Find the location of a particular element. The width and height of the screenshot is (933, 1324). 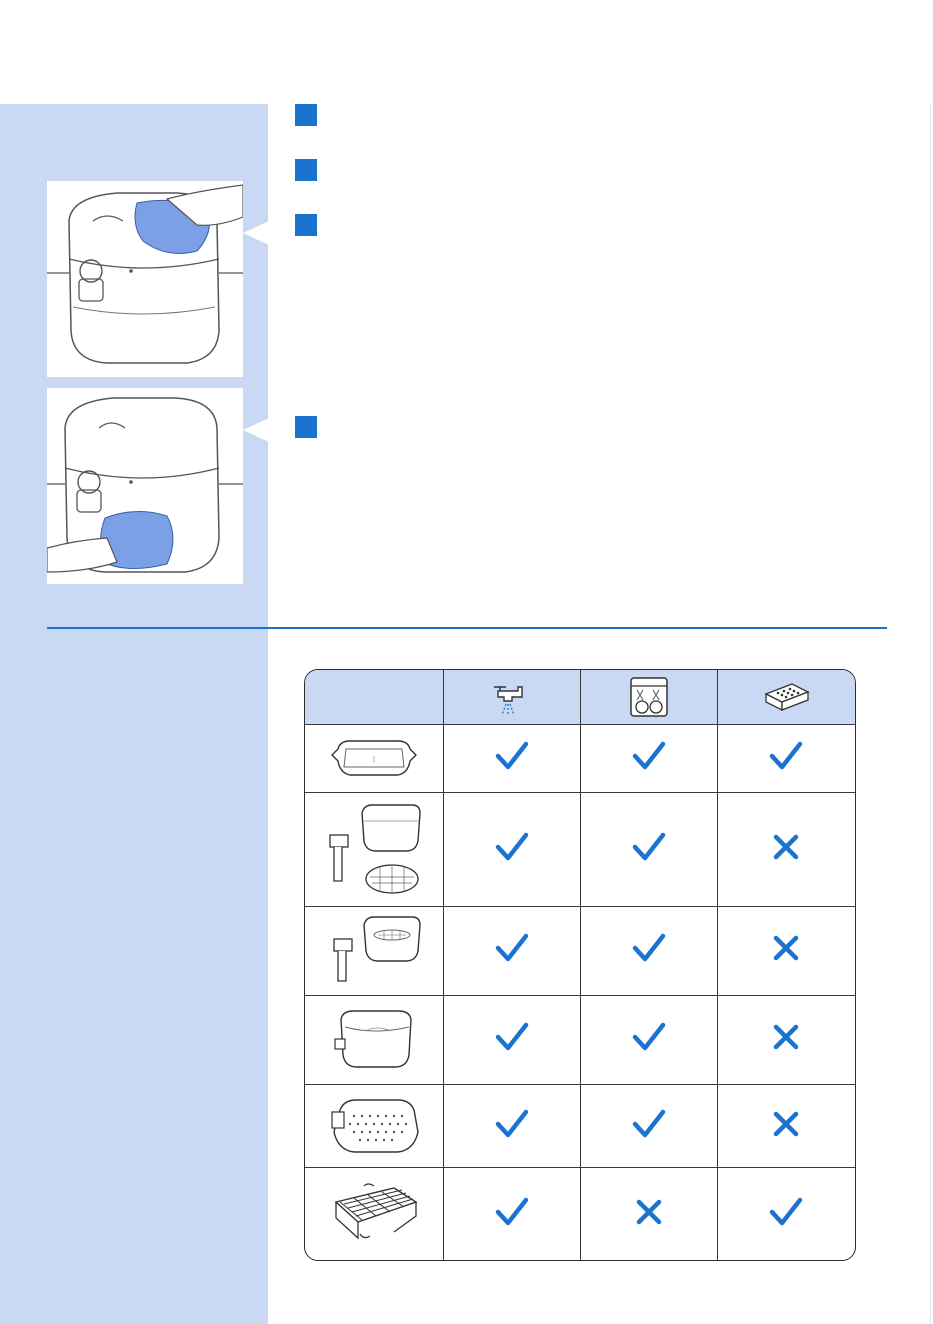

basket-with-handle-icon is located at coordinates (374, 951).